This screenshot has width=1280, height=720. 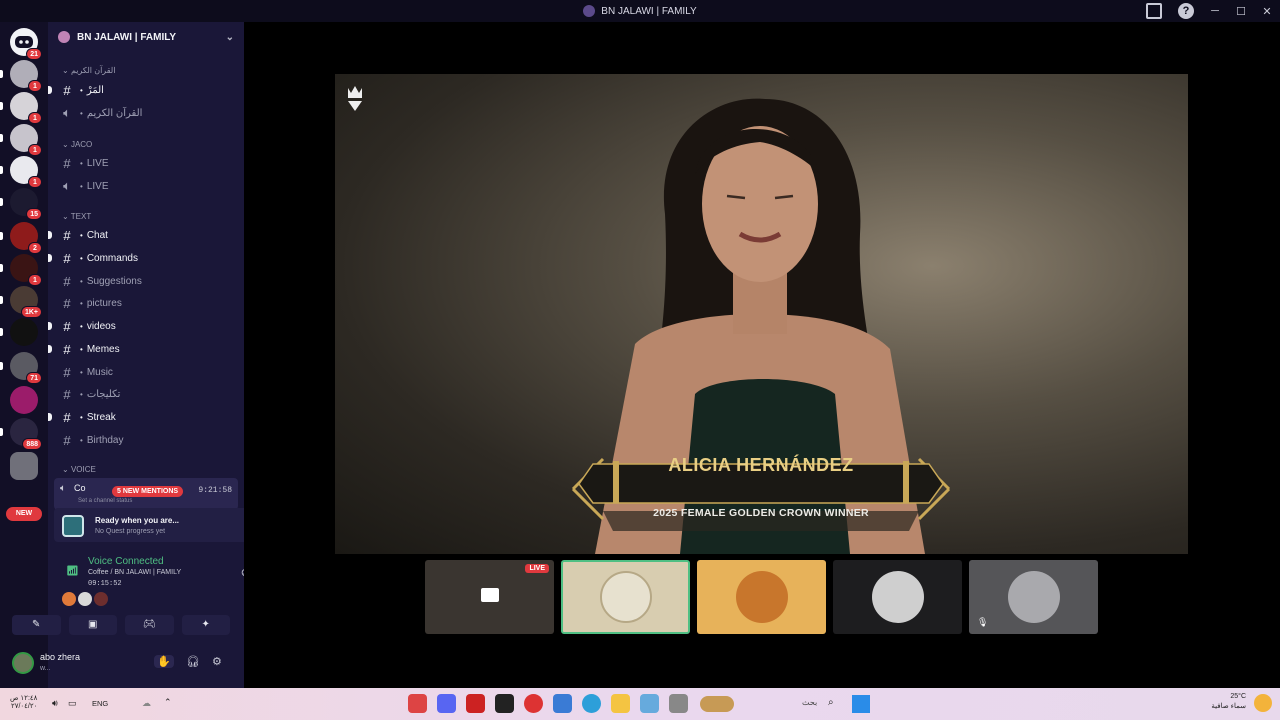 I want to click on new-mentions-badge: 5 NEW MENTIONS, so click(x=148, y=491).